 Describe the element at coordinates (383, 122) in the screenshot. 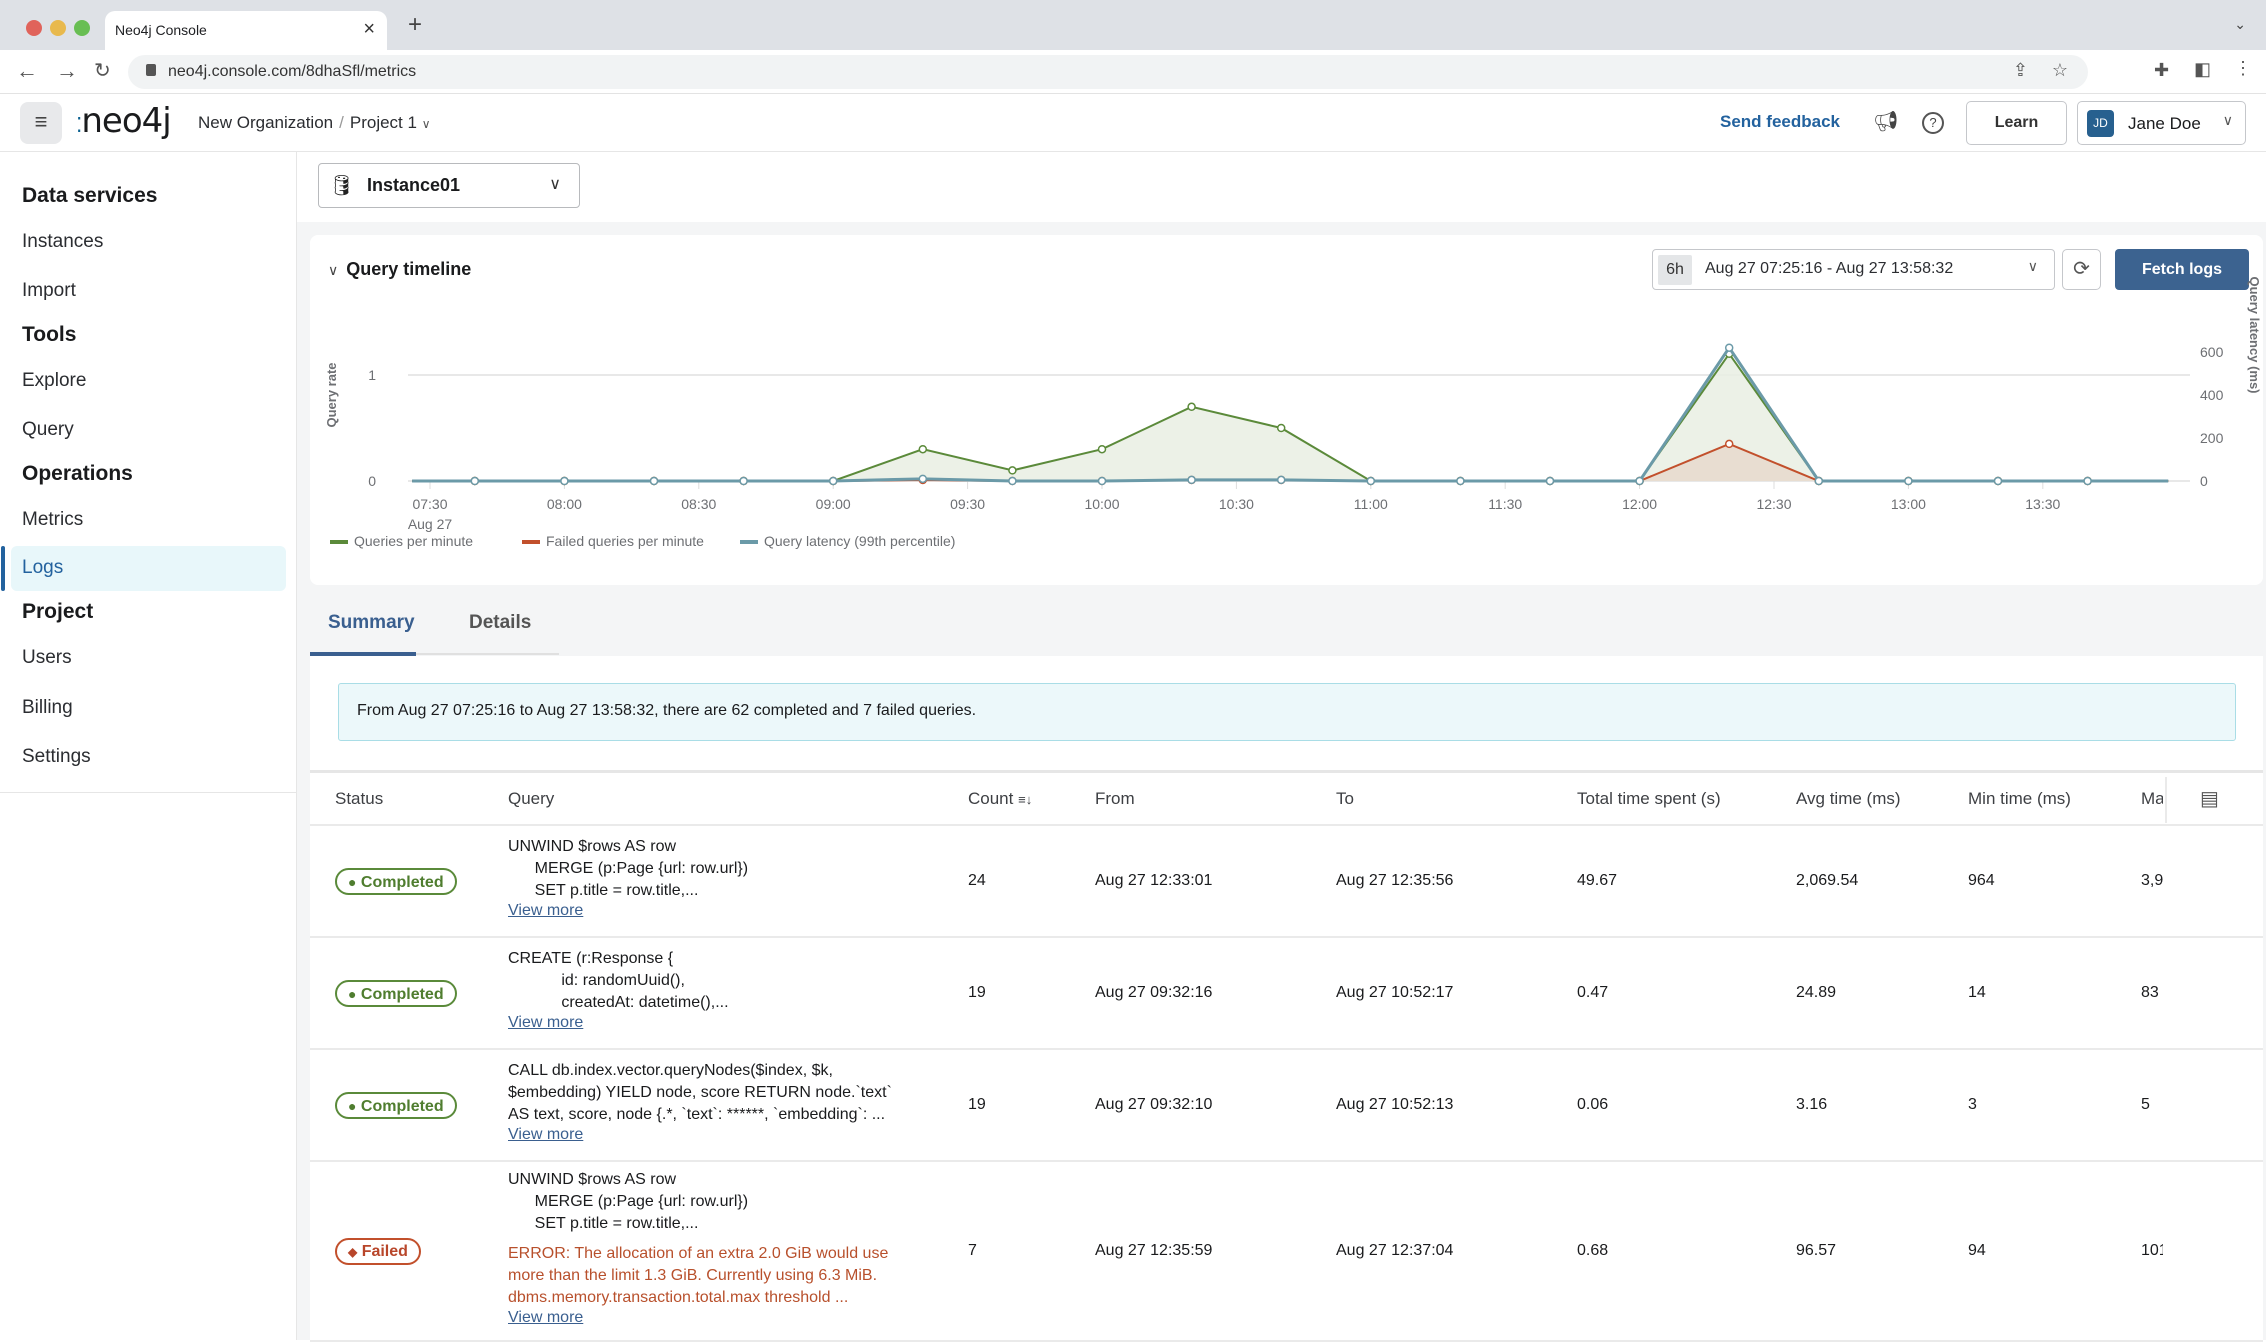

I see `breadcrumb-project: Project 1` at that location.